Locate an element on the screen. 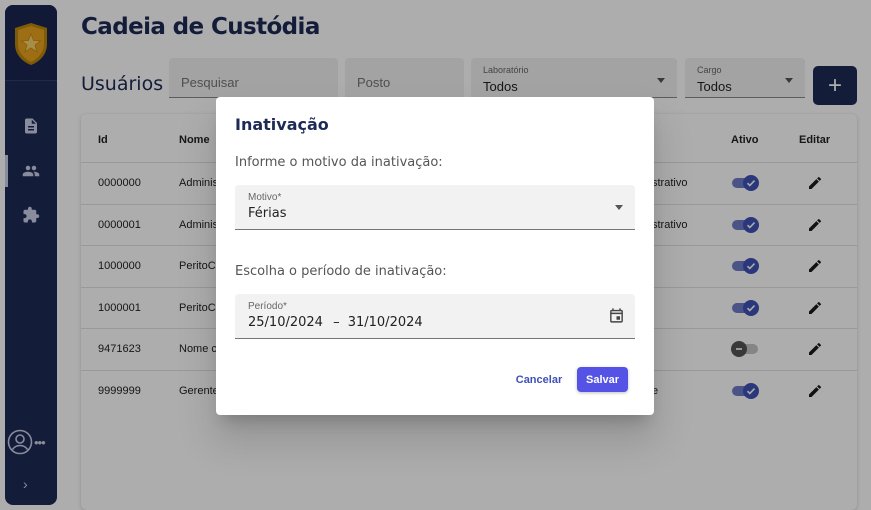  save-button: Salvar is located at coordinates (602, 379).